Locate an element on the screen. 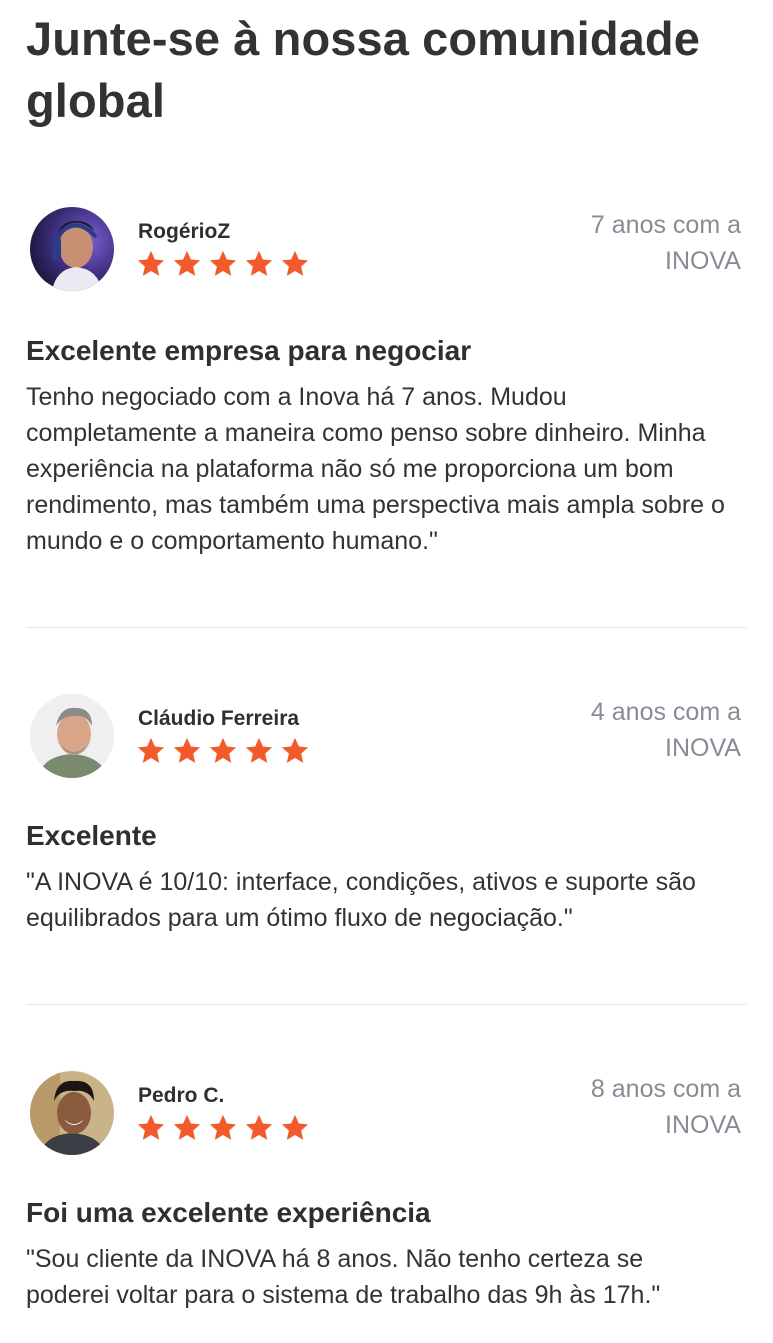 The height and width of the screenshot is (1343, 773). review-title: Excelente is located at coordinates (91, 835).